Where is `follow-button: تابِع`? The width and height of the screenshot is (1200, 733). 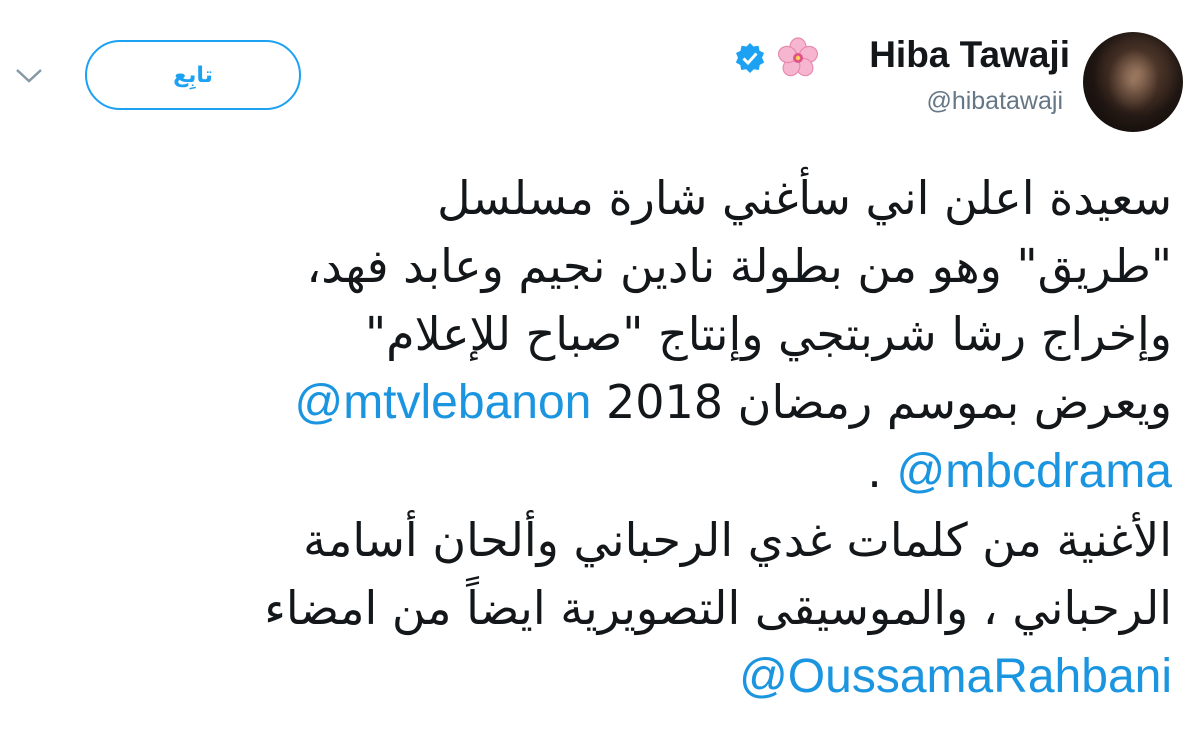 follow-button: تابِع is located at coordinates (193, 75).